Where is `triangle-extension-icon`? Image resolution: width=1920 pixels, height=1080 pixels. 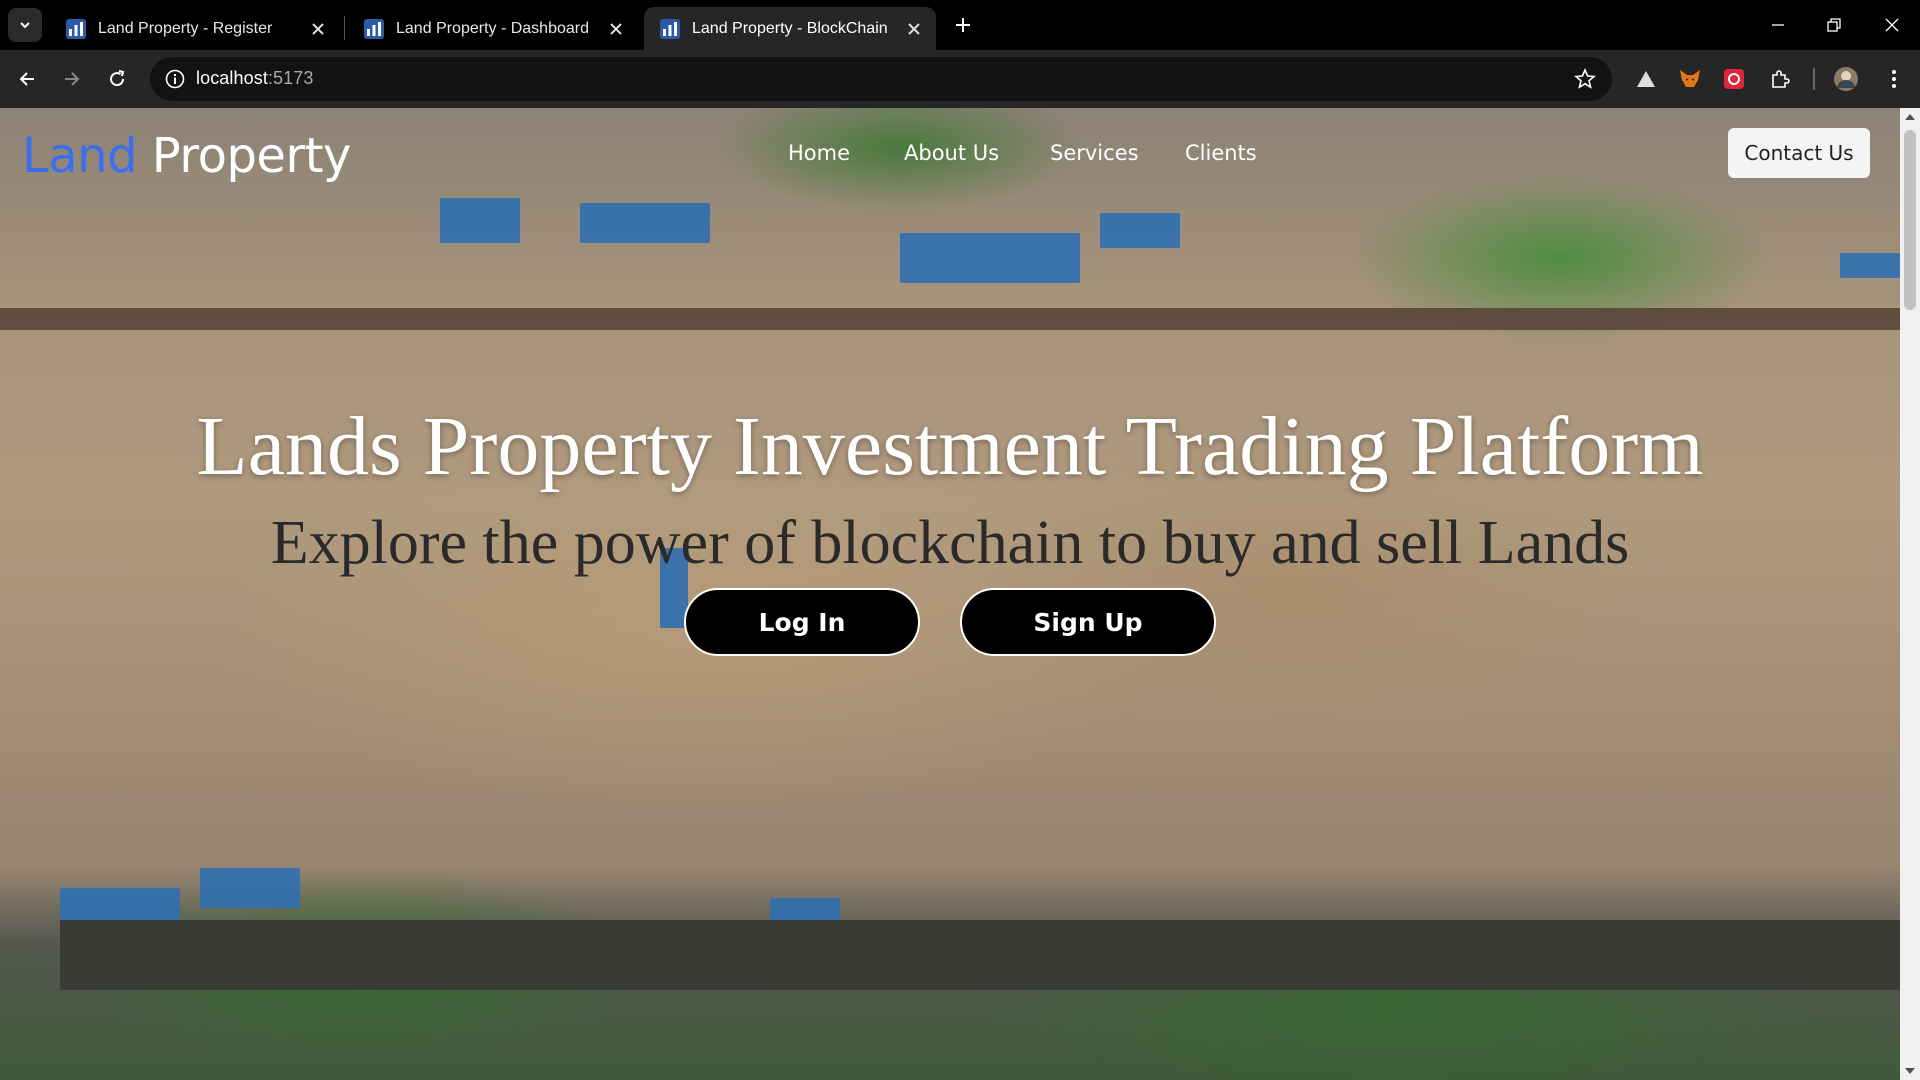
triangle-extension-icon is located at coordinates (1646, 79).